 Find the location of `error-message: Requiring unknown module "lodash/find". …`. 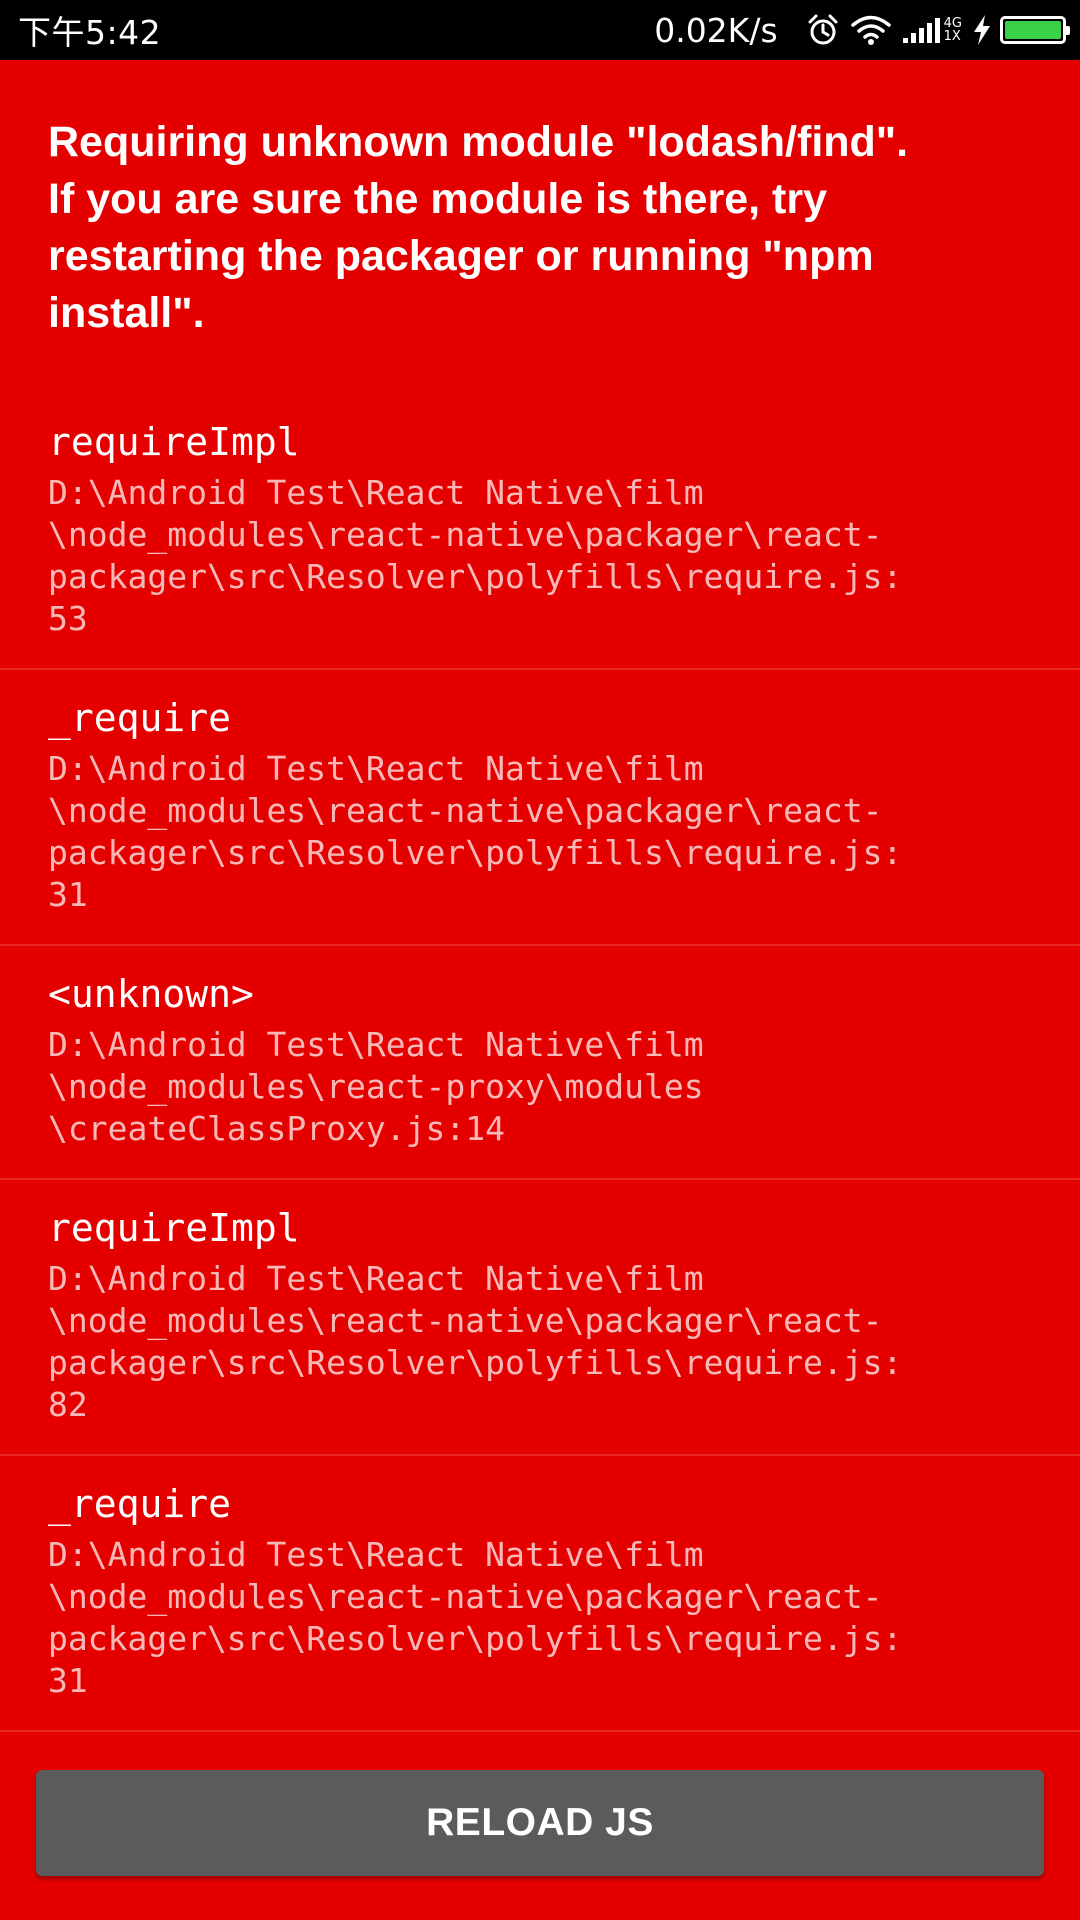

error-message: Requiring unknown module "lodash/find". … is located at coordinates (478, 227).